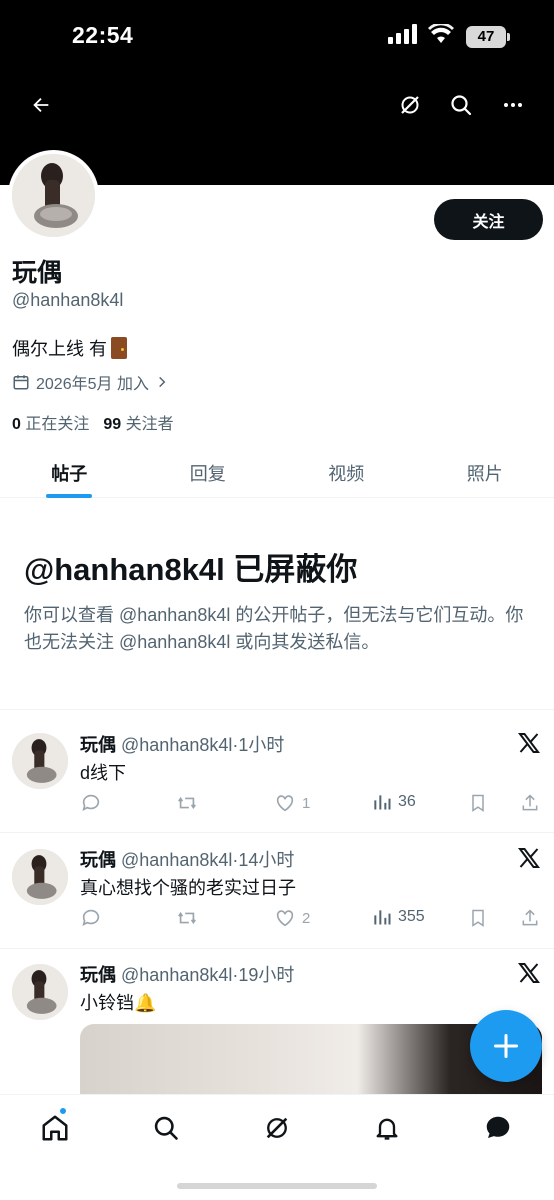  I want to click on followers-link: 99 关注者, so click(138, 422).